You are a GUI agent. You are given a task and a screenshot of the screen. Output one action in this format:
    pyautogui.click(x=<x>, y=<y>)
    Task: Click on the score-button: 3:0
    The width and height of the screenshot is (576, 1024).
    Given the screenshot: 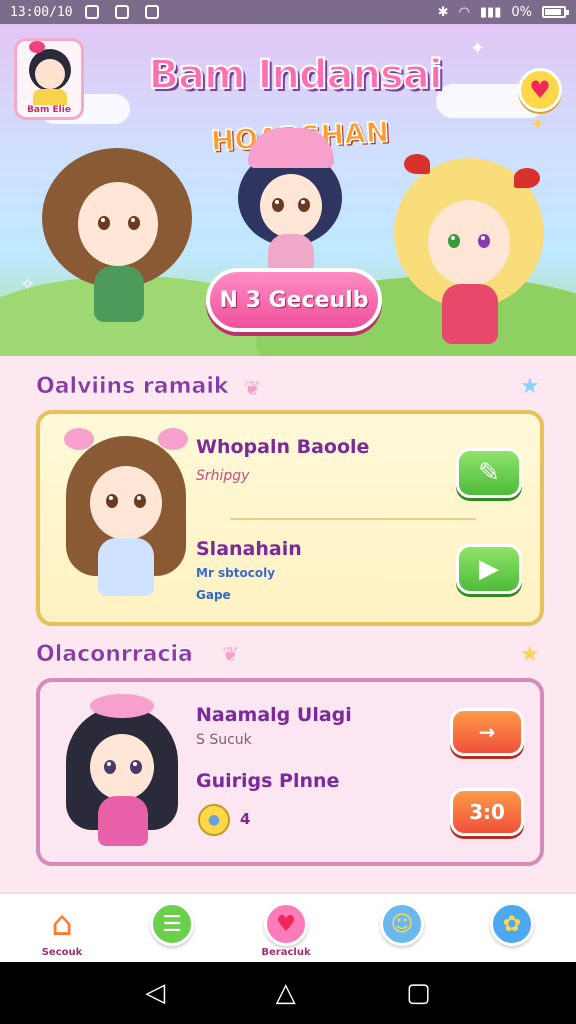 What is the action you would take?
    pyautogui.click(x=487, y=812)
    